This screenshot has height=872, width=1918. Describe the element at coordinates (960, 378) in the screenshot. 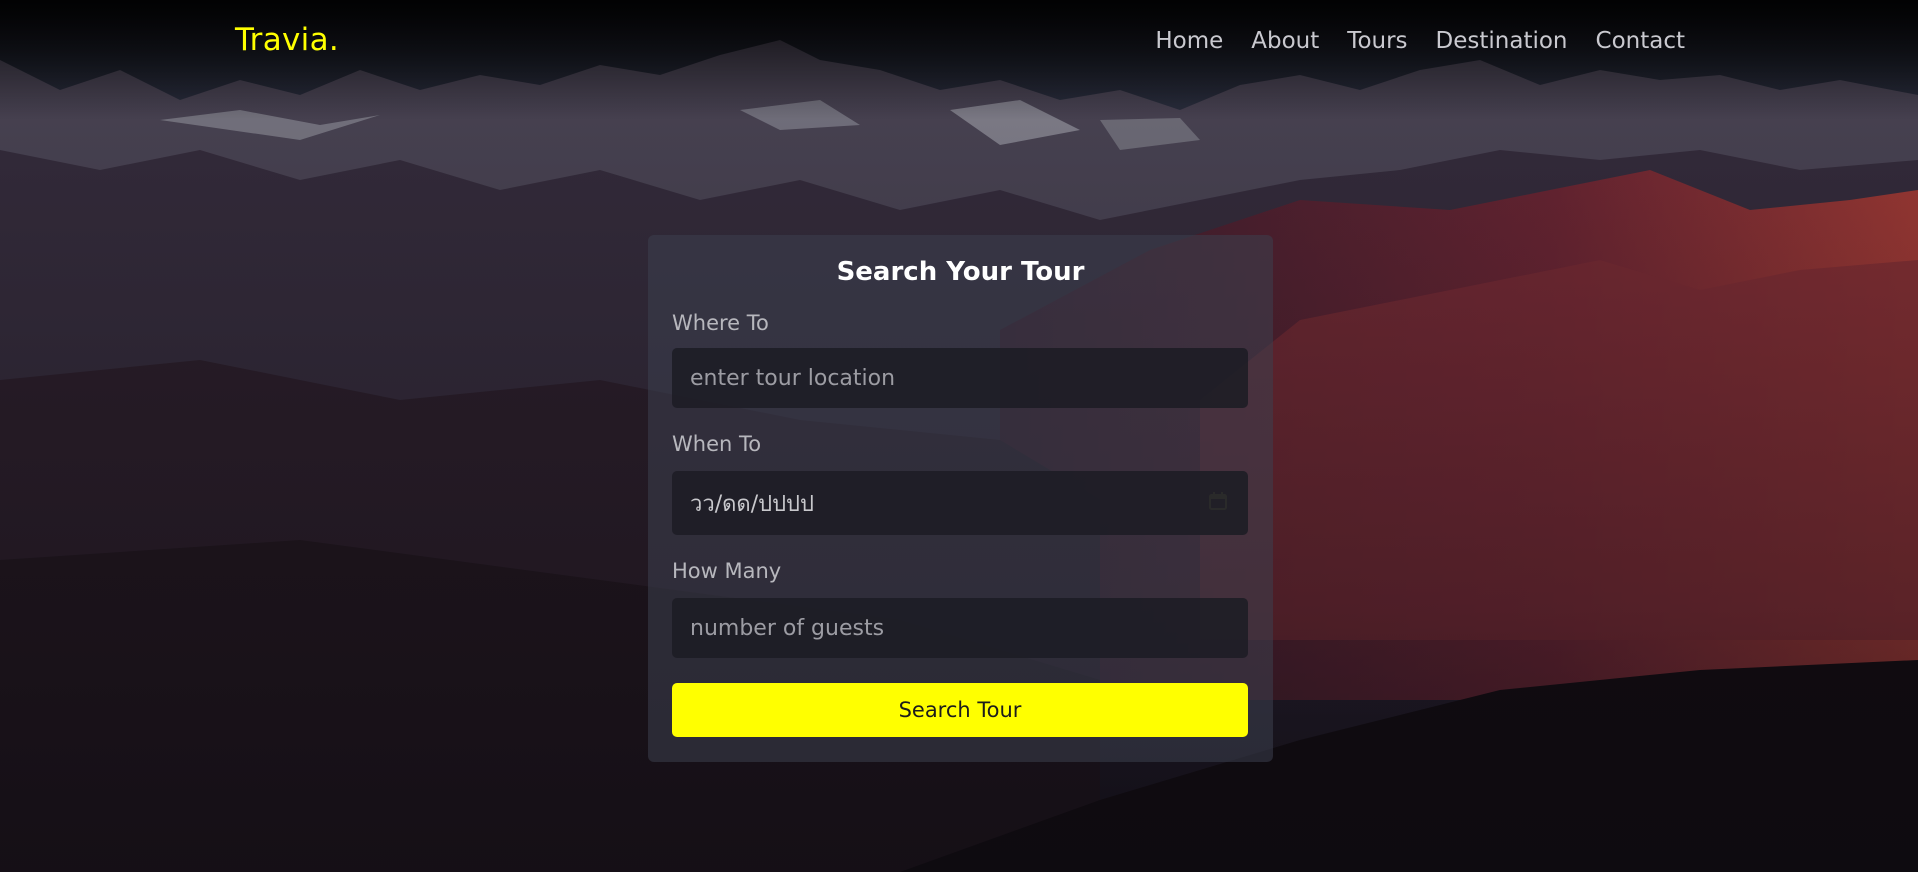

I see `where-to-input: enter tour location` at that location.